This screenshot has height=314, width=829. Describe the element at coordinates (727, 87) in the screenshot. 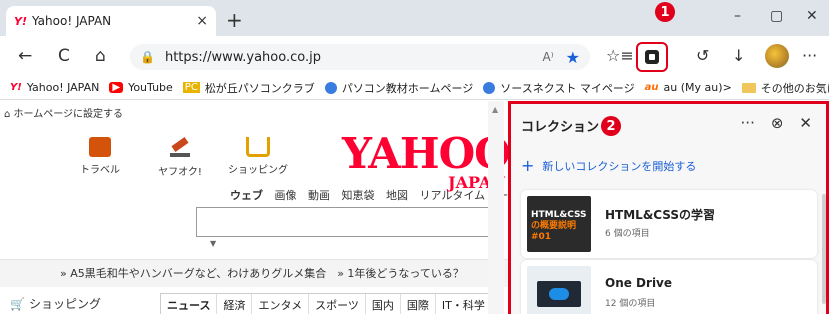

I see `bookmarks-overflow-chevron-icon: >` at that location.